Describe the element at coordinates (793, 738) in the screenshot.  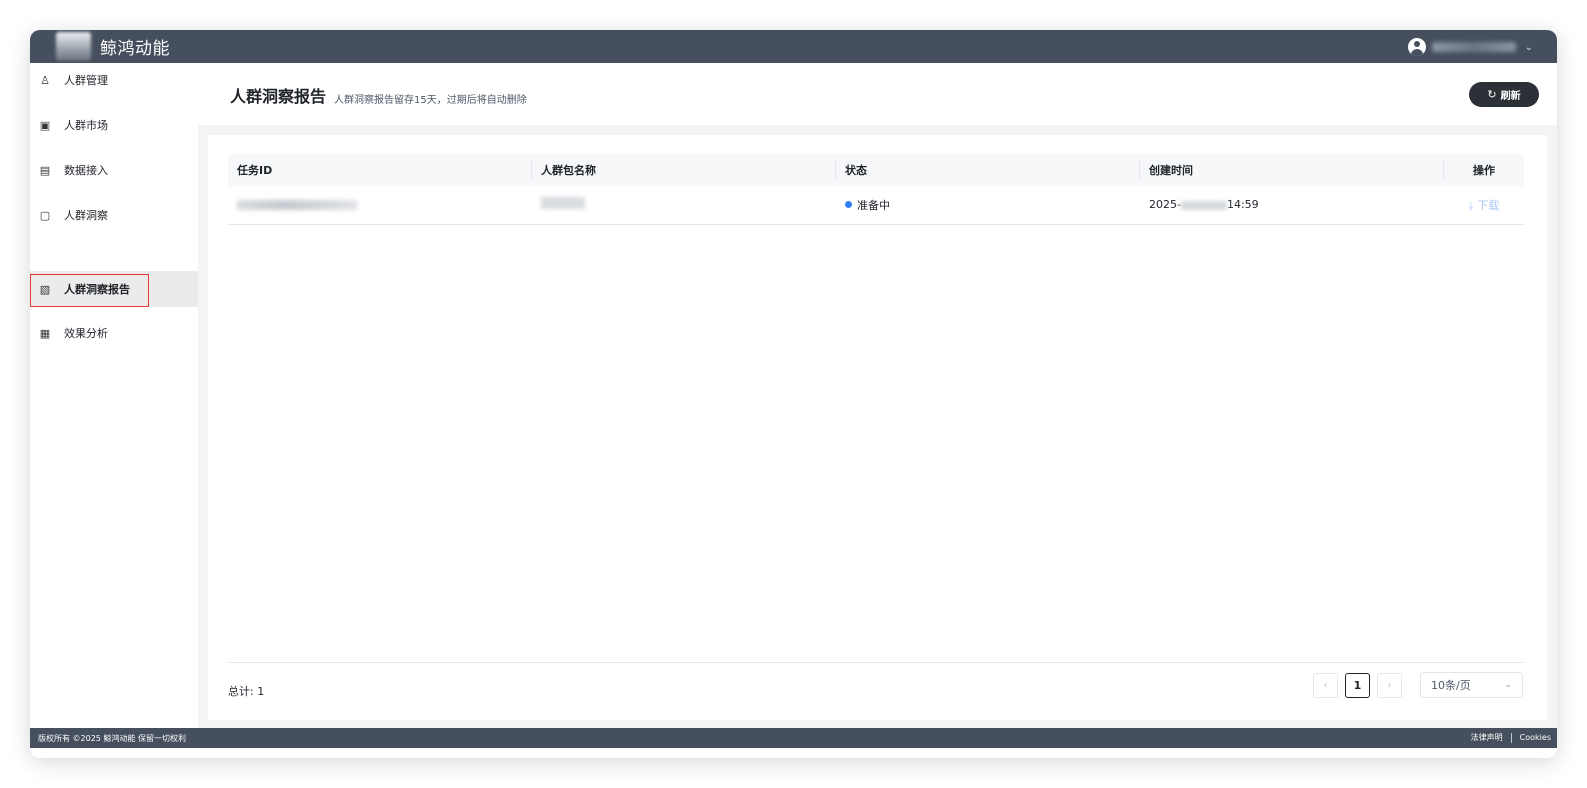
I see `footer-bar: 版权所有 ©2025 鲸鸿动能 保留一切权利 法律声明 Cookies` at that location.